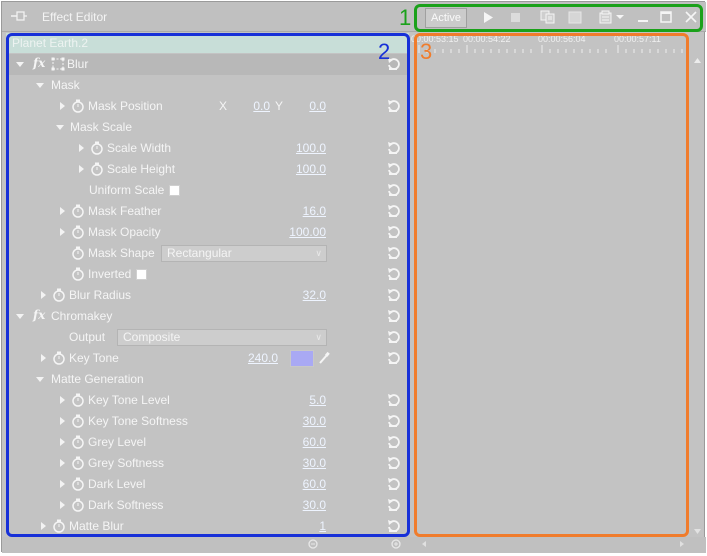  What do you see at coordinates (426, 51) in the screenshot?
I see `annotation-number-3: 3` at bounding box center [426, 51].